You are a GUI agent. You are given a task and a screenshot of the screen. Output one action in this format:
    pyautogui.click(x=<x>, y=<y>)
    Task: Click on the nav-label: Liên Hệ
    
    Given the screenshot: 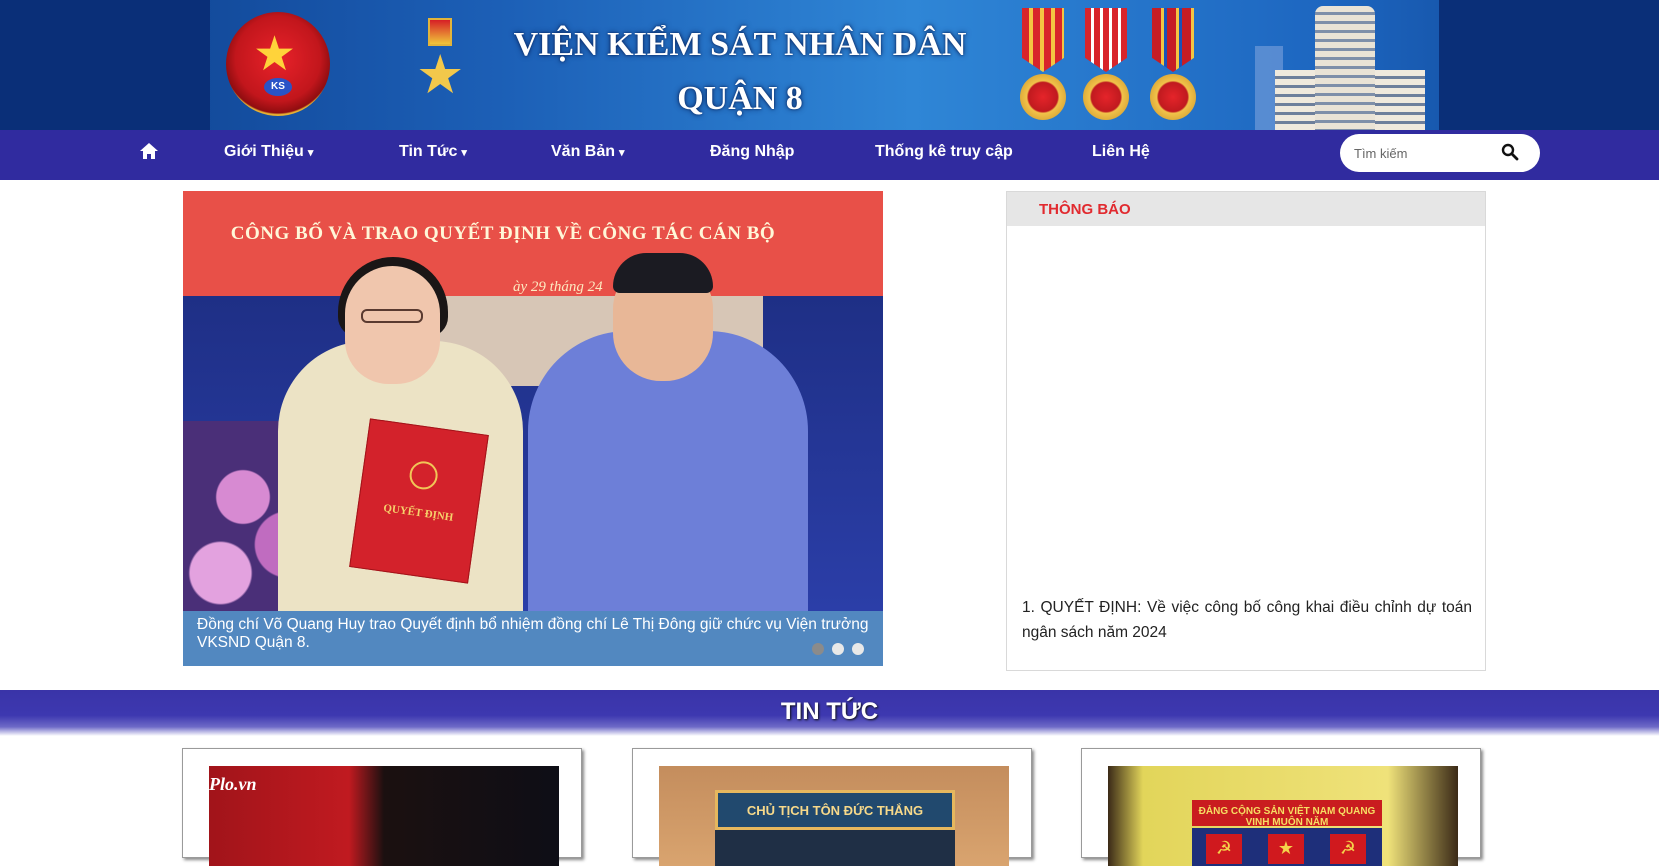 What is the action you would take?
    pyautogui.click(x=1121, y=151)
    